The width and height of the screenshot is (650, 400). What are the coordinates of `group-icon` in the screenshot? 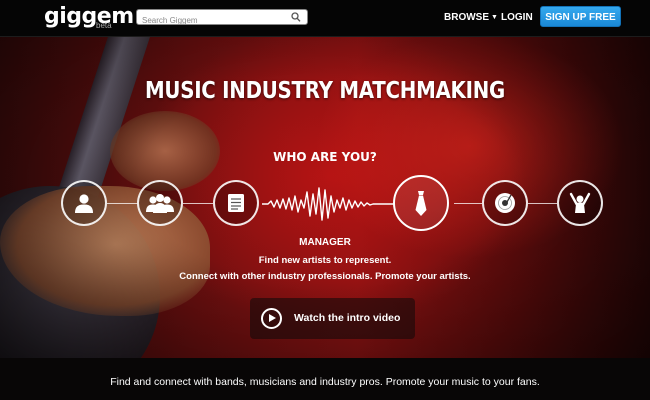 It's located at (160, 203).